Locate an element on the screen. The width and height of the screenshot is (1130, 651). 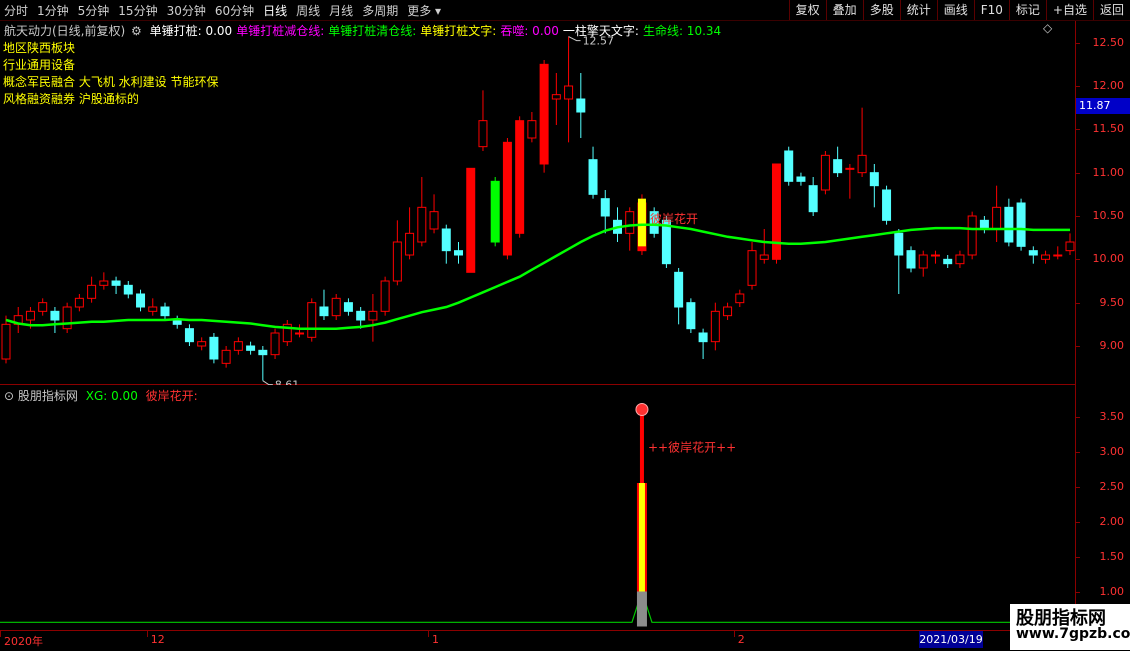
gray-bar is located at coordinates (641, 609).